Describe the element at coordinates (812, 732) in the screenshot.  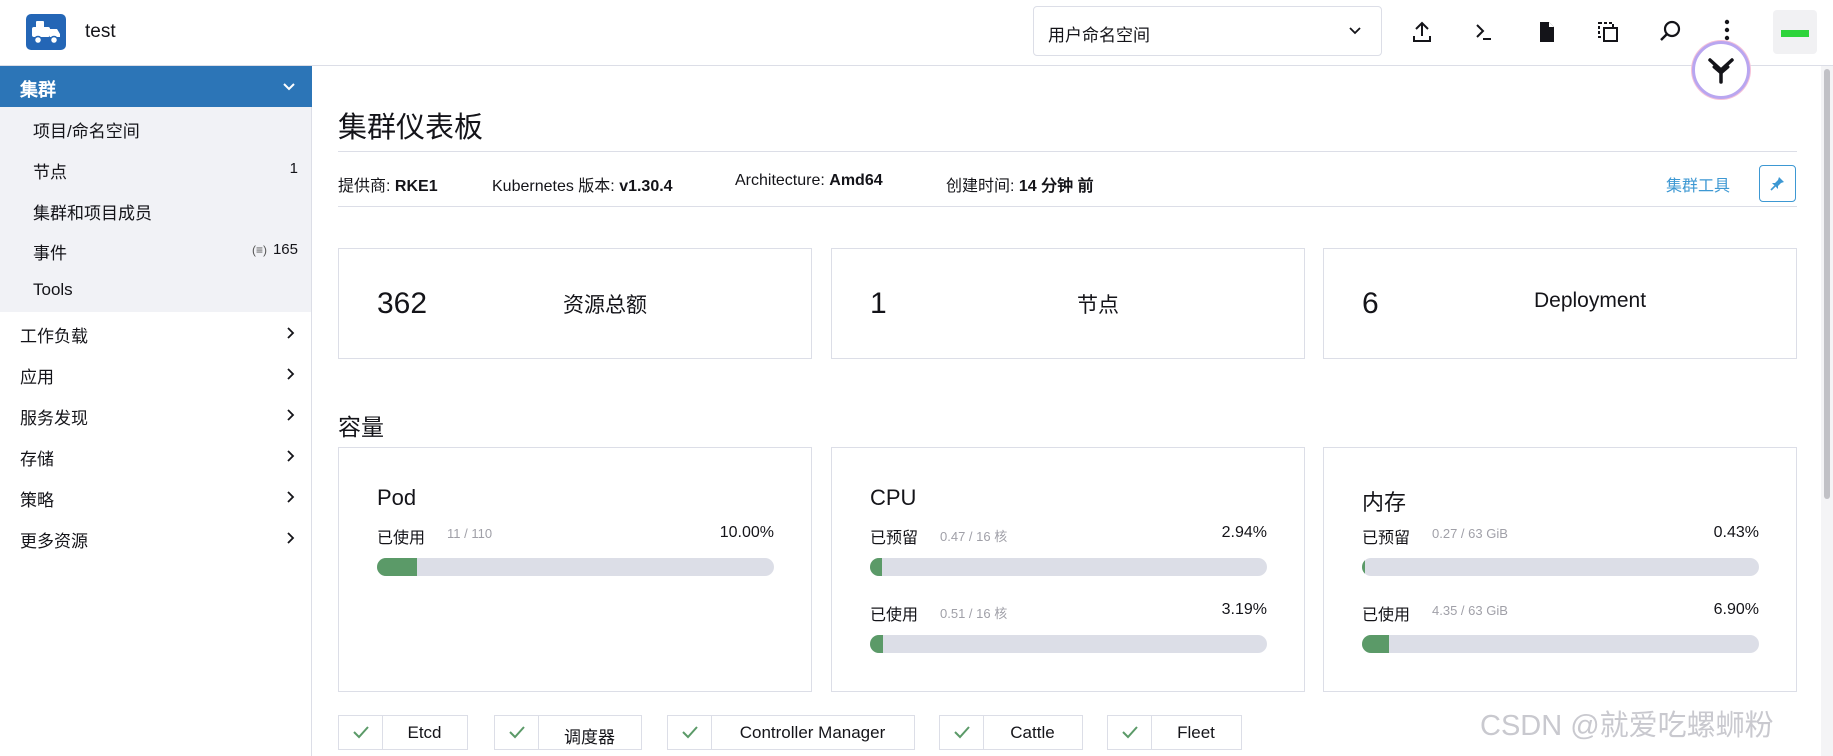
I see `component-name: Controller Manager` at that location.